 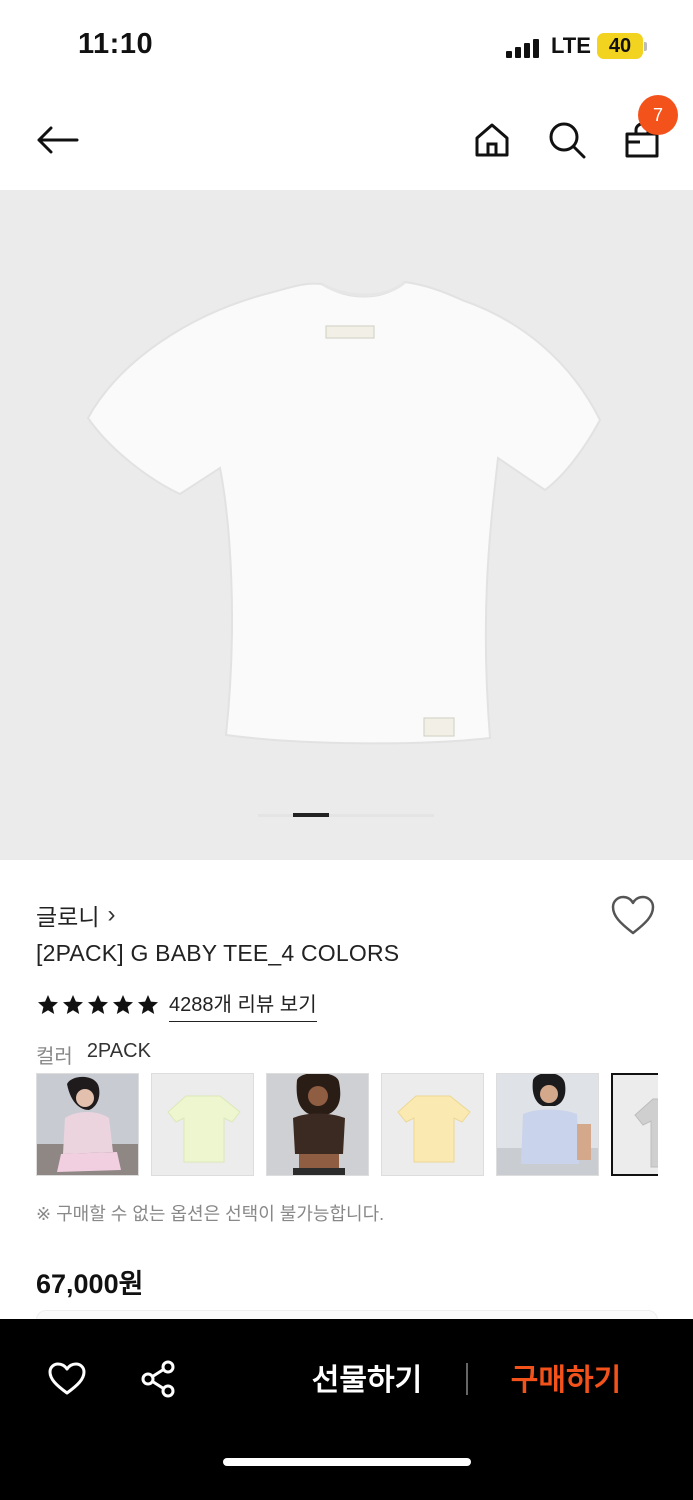 What do you see at coordinates (634, 1124) in the screenshot?
I see `swatch-gray-tee` at bounding box center [634, 1124].